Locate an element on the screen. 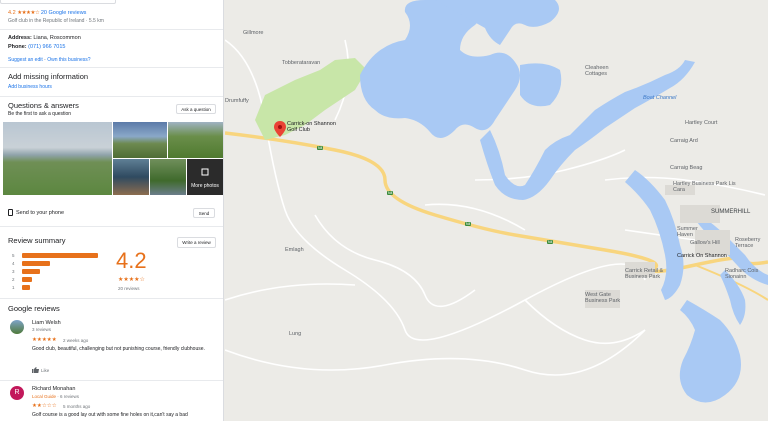  review-stars: ★★☆☆☆ is located at coordinates (44, 406).